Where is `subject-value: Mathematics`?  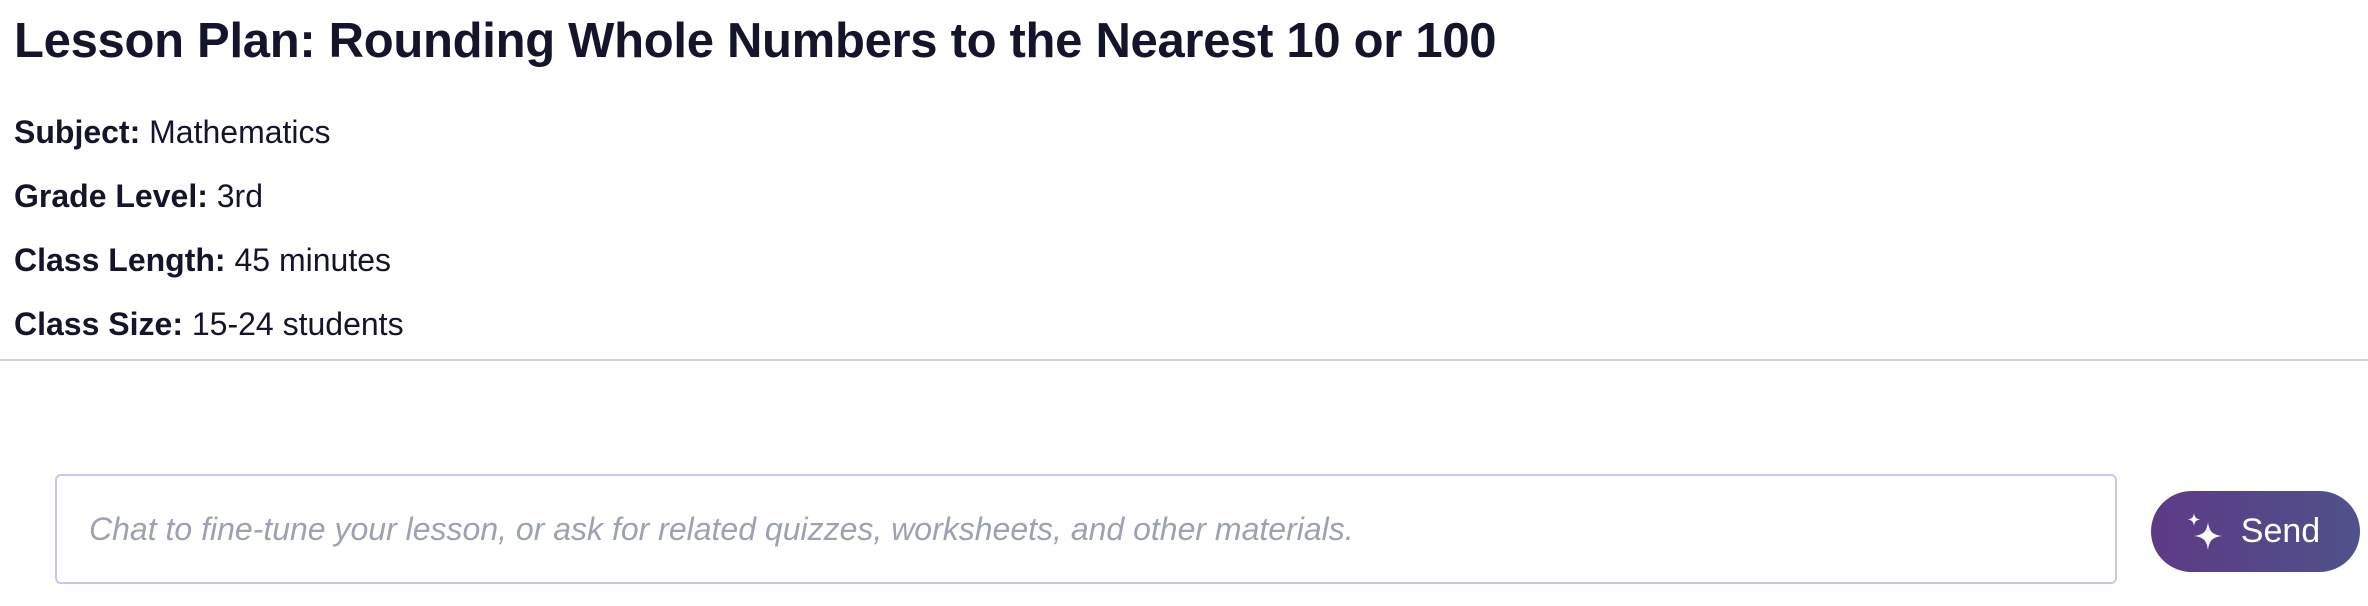
subject-value: Mathematics is located at coordinates (240, 132).